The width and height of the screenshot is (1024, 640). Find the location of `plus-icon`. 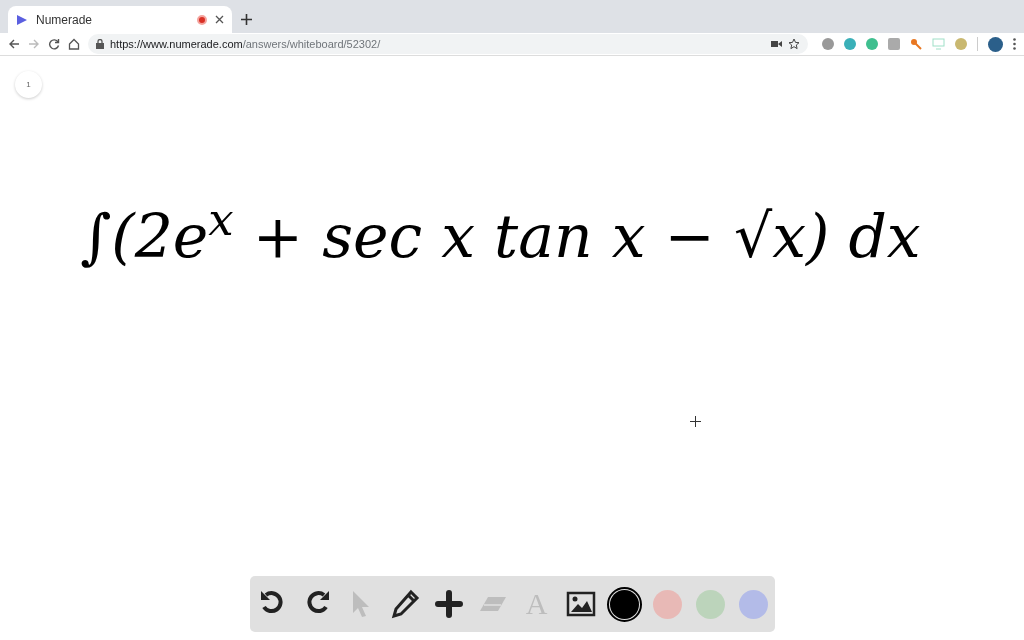

plus-icon is located at coordinates (246, 19).